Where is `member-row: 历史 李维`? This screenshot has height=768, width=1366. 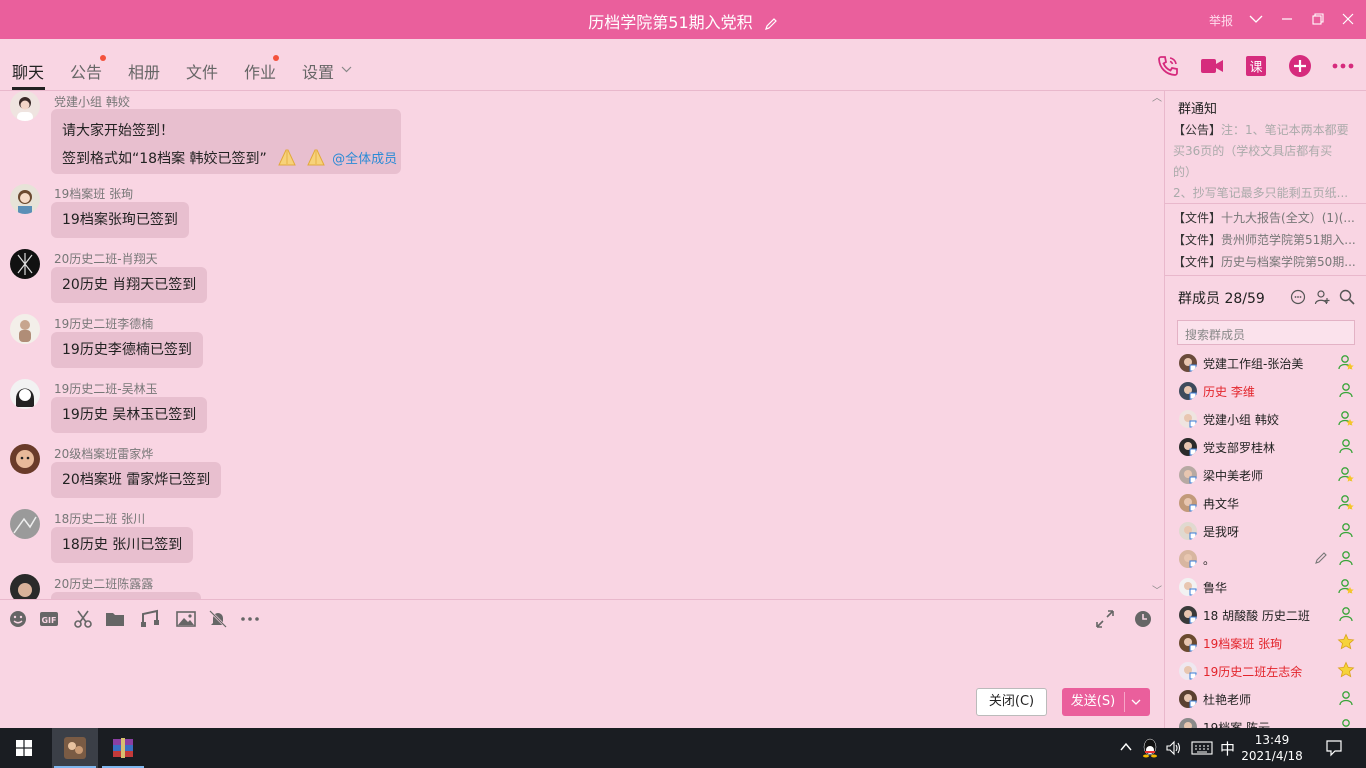 member-row: 历史 李维 is located at coordinates (1265, 390).